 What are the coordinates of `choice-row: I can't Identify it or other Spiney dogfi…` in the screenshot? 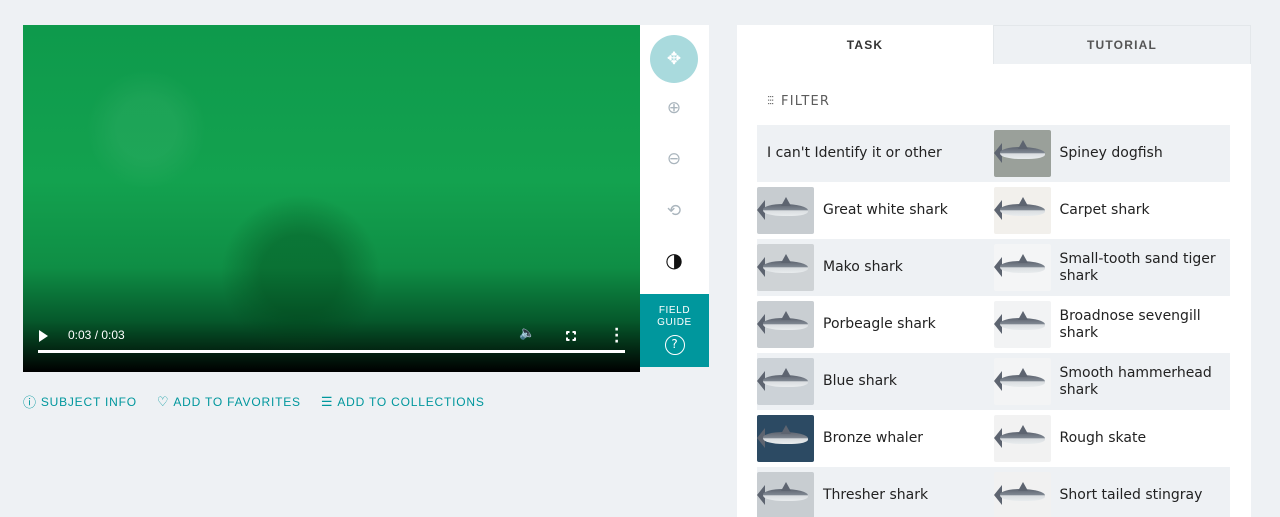 It's located at (993, 153).